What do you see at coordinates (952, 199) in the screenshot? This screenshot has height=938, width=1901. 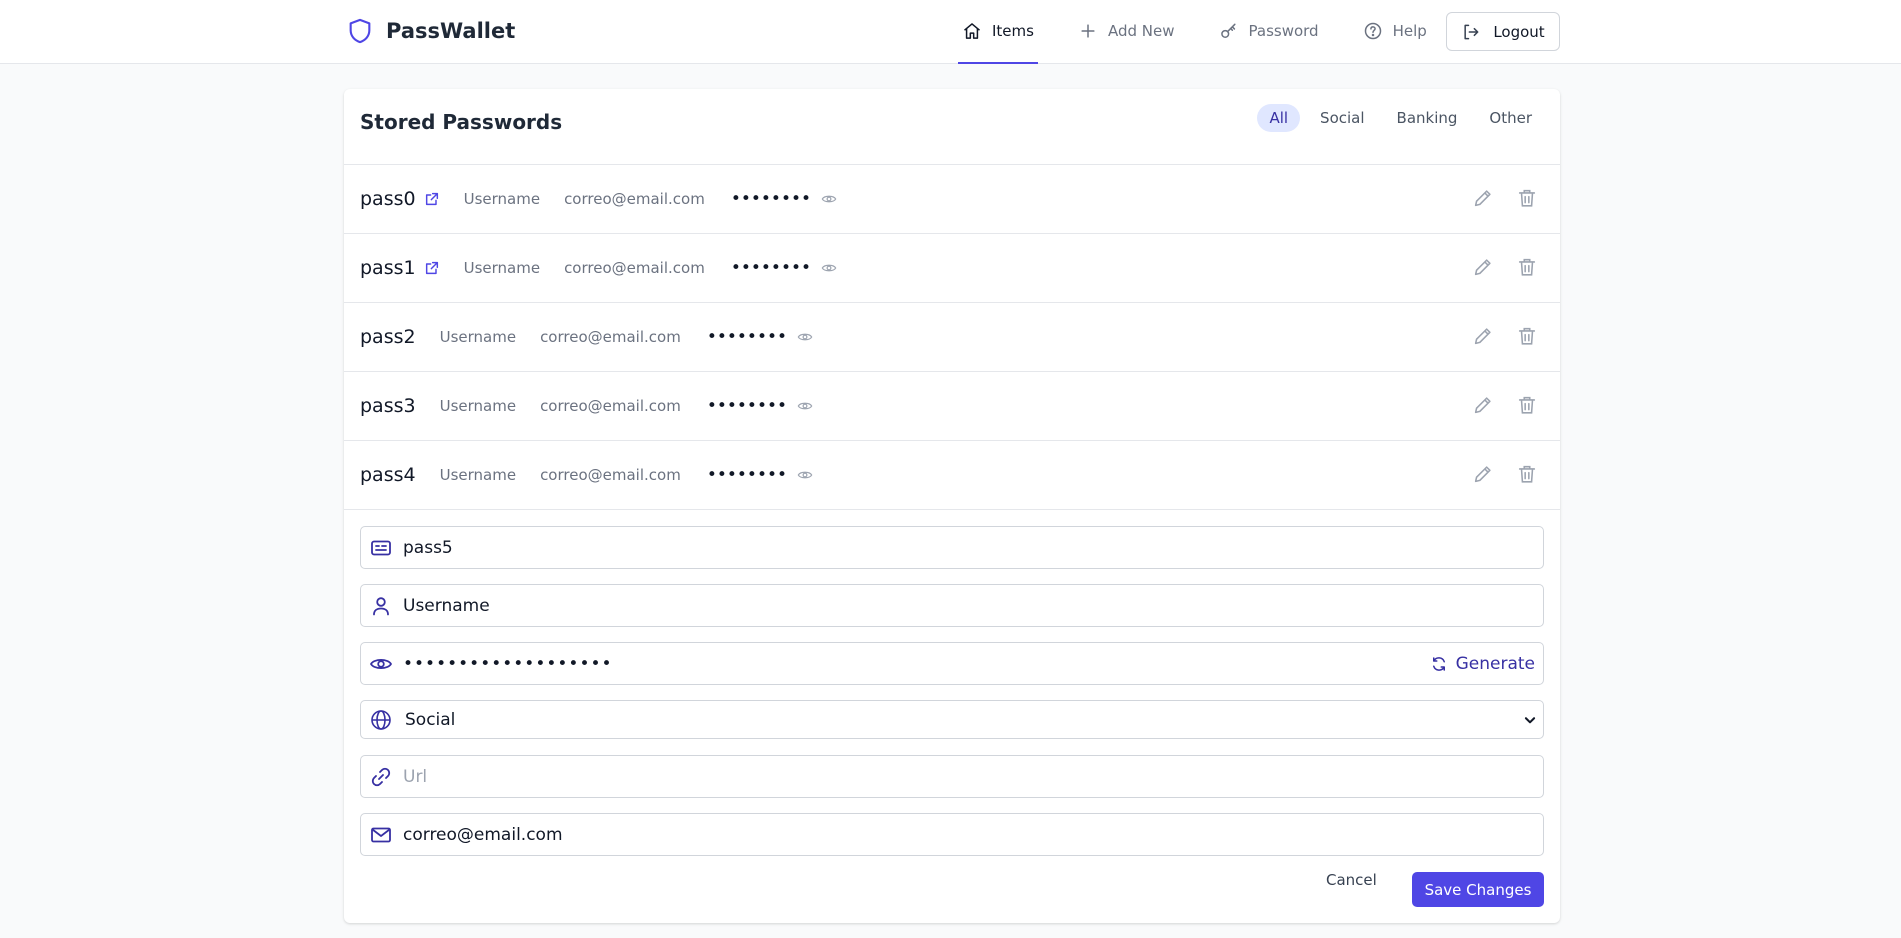 I see `password-row: pass0 Username correo@email.com ••••••••` at bounding box center [952, 199].